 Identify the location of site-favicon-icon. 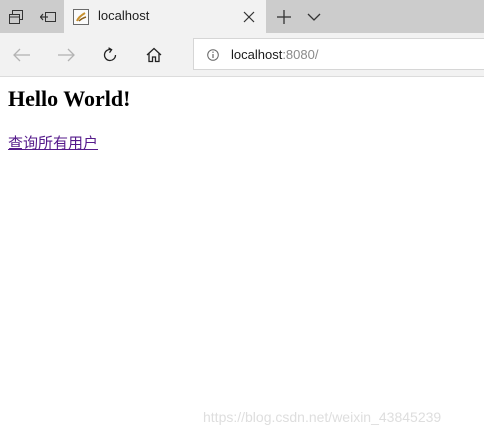
(81, 17).